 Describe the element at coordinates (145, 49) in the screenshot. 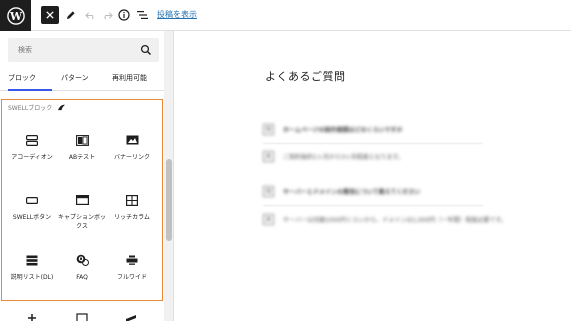

I see `search-icon` at that location.